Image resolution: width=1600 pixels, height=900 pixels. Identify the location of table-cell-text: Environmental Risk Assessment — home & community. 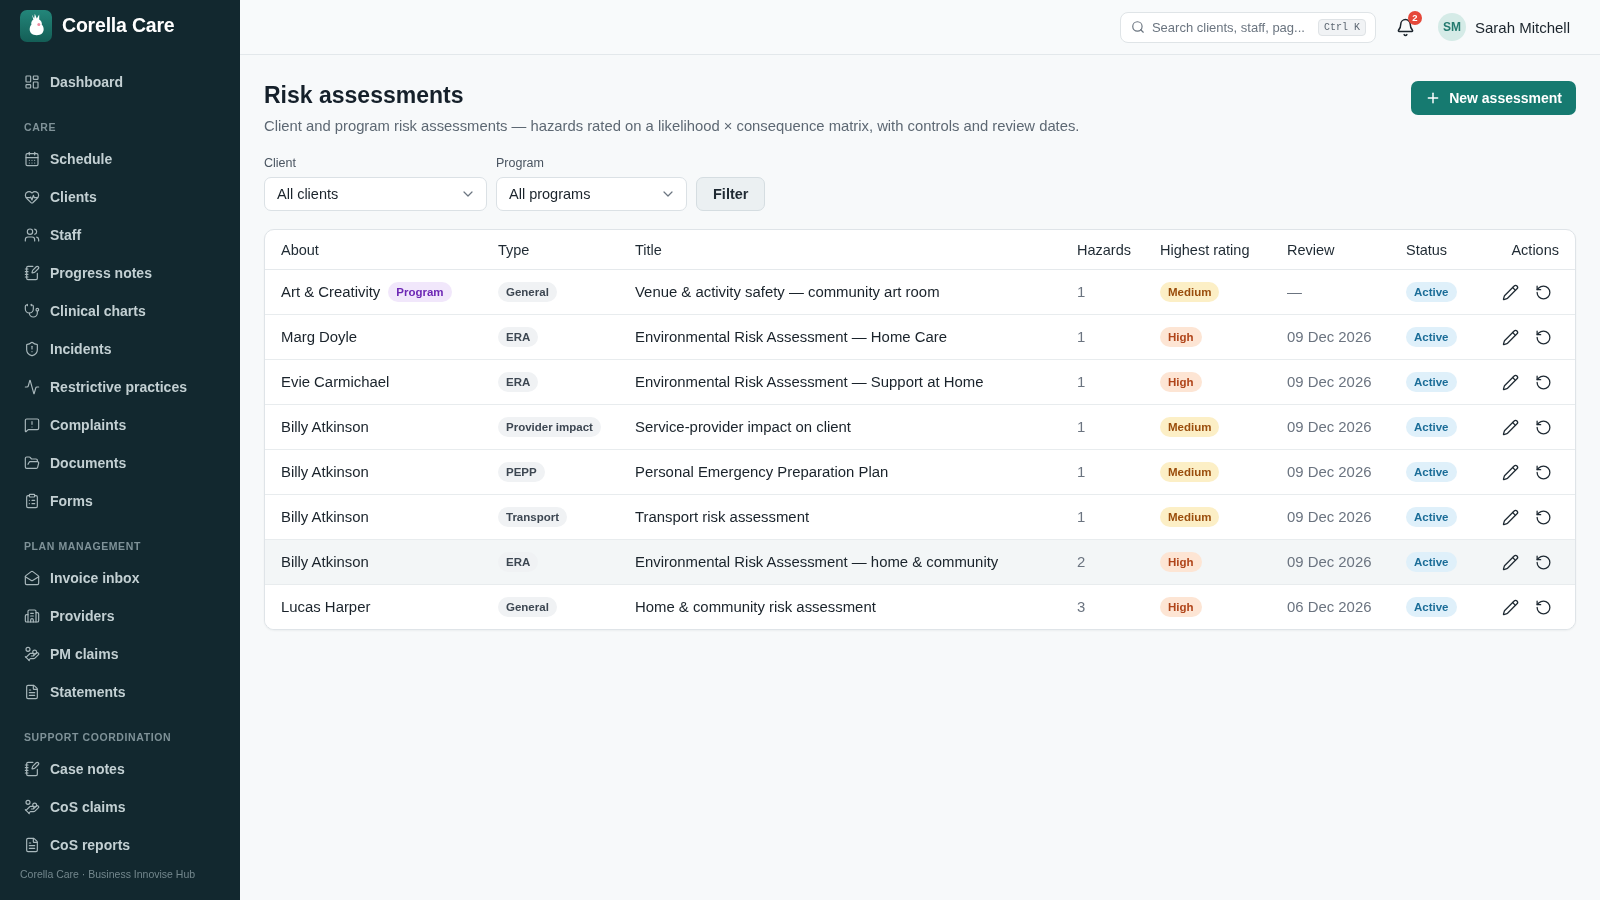
(817, 562).